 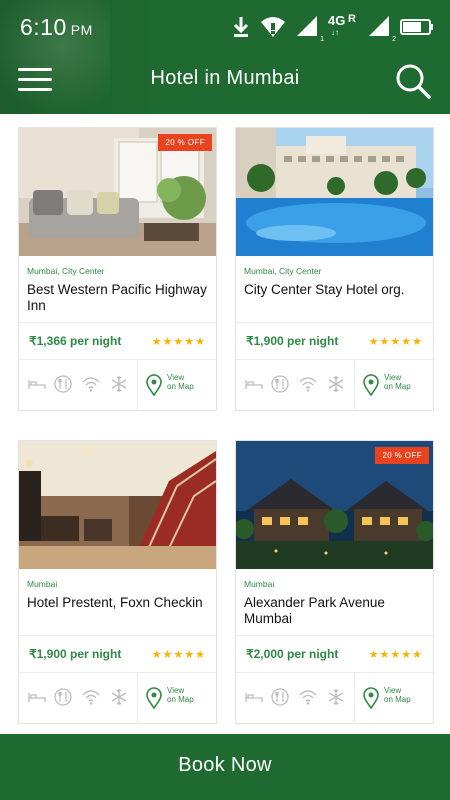 I want to click on sim1-signal-icon: 1, so click(x=310, y=29).